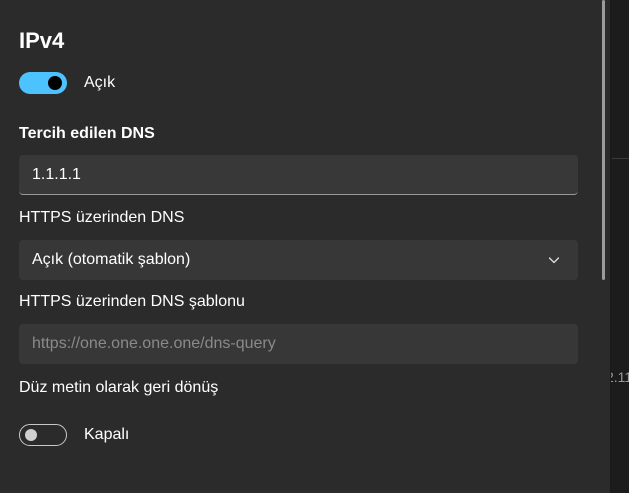  I want to click on ipv4-toggle, so click(43, 83).